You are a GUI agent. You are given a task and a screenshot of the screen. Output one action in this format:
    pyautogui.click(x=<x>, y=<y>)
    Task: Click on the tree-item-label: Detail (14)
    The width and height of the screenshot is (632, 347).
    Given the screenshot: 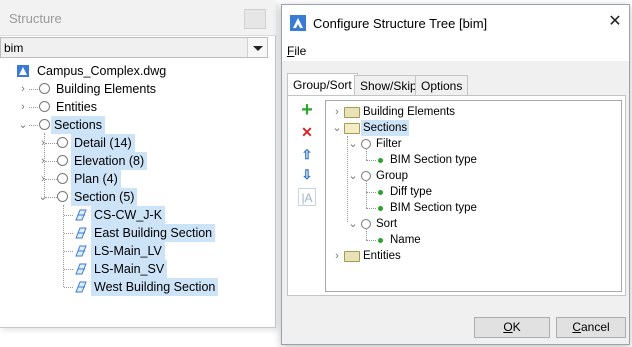 What is the action you would take?
    pyautogui.click(x=103, y=143)
    